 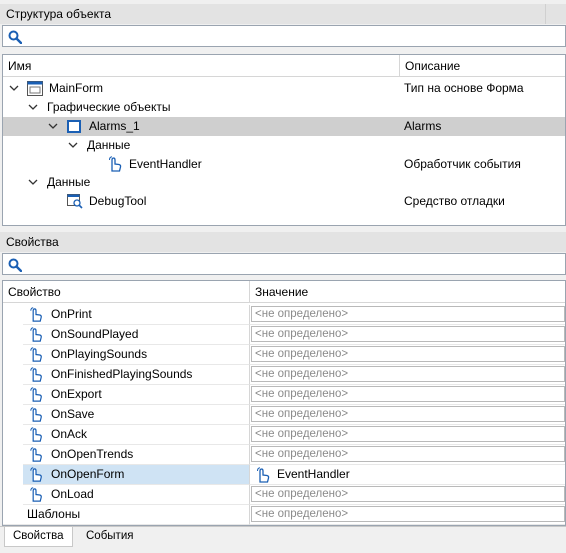 I want to click on property-row-onplayingsounds: OnPlayingSounds <не определено>, so click(x=284, y=355).